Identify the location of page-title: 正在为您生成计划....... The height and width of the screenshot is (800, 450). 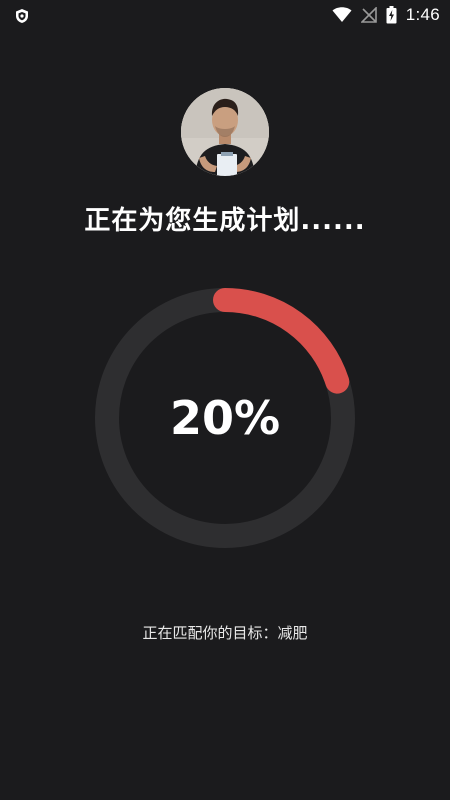
(225, 221).